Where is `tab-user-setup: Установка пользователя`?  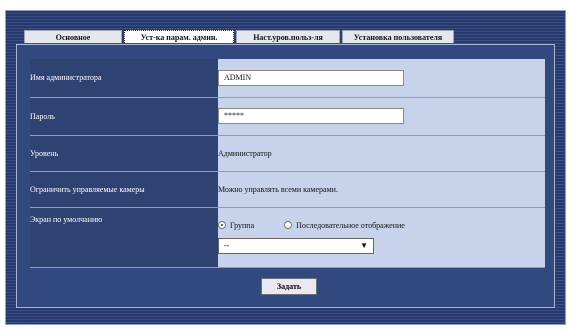
tab-user-setup: Установка пользователя is located at coordinates (398, 36).